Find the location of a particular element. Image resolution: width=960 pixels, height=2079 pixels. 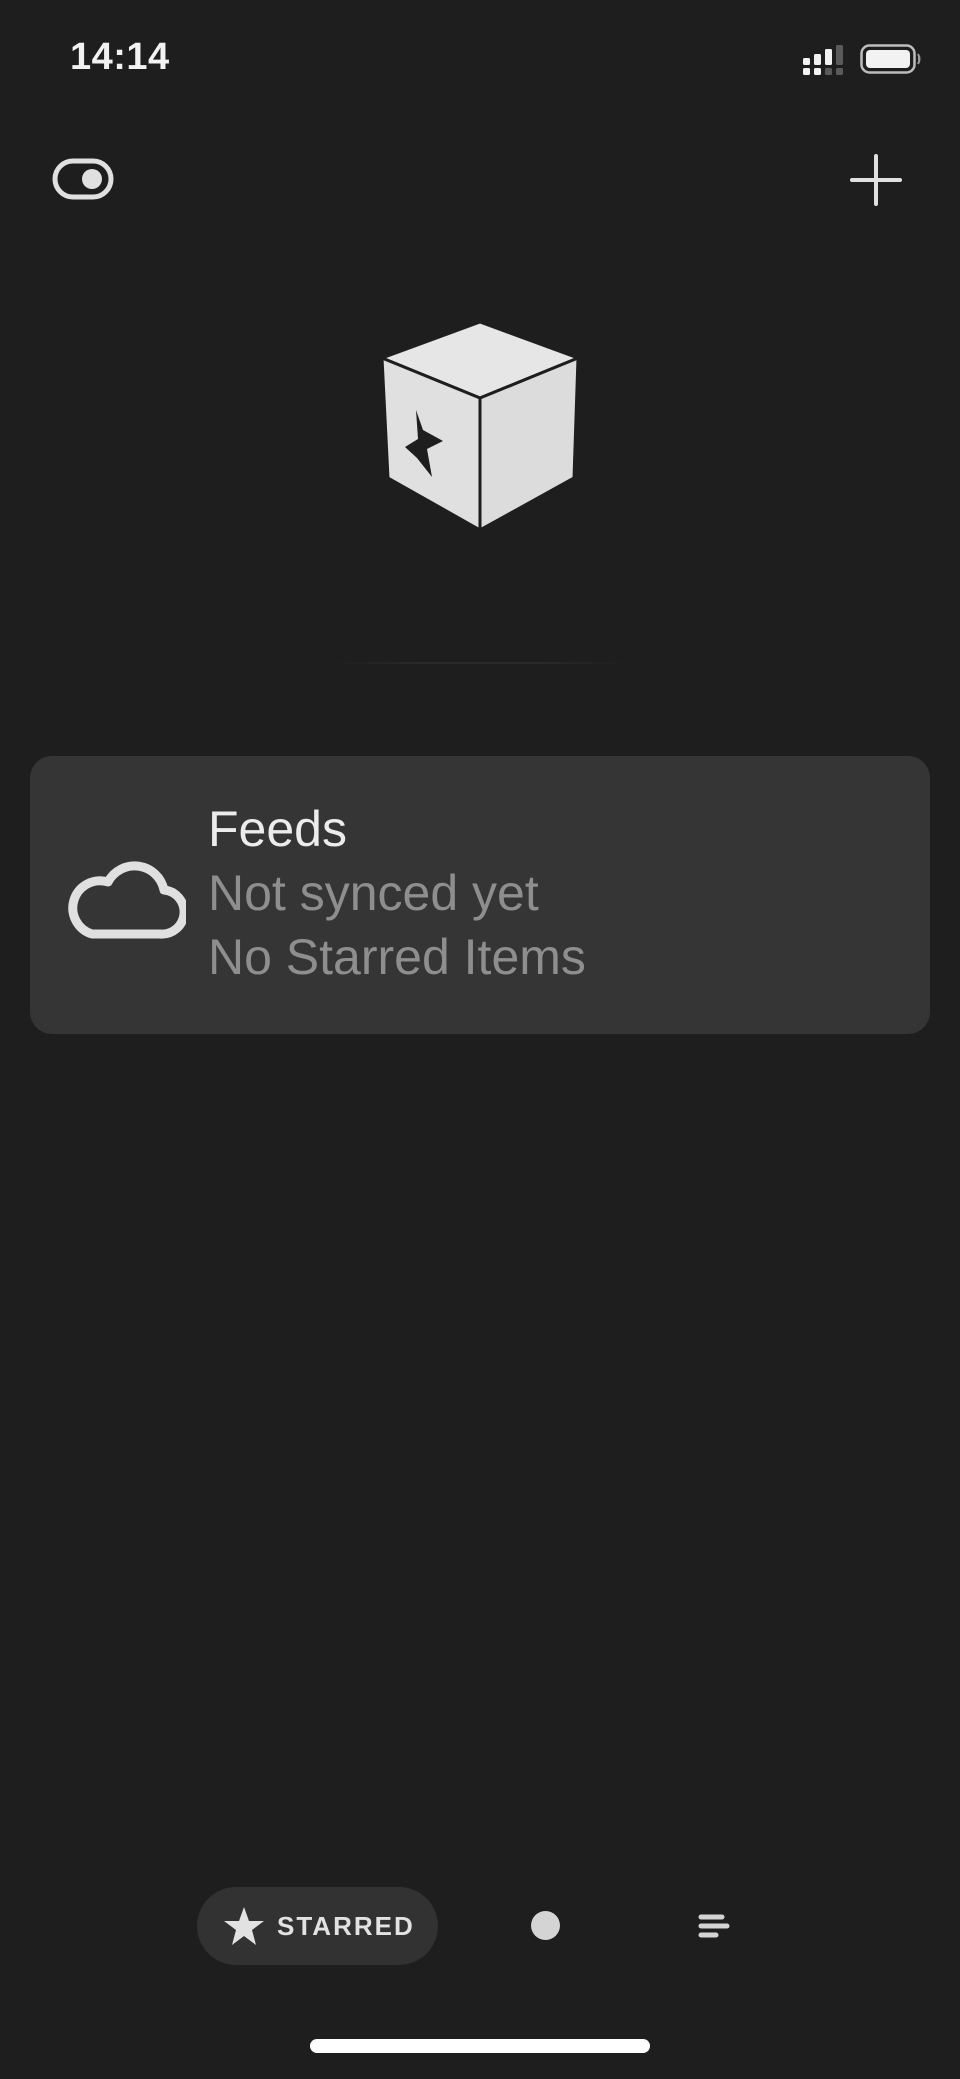

home-indicator is located at coordinates (480, 2046).